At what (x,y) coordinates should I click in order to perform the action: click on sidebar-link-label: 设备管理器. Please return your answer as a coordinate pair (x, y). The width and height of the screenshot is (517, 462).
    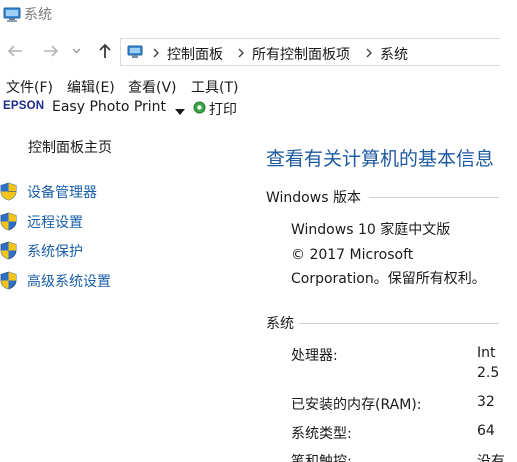
    Looking at the image, I should click on (62, 193).